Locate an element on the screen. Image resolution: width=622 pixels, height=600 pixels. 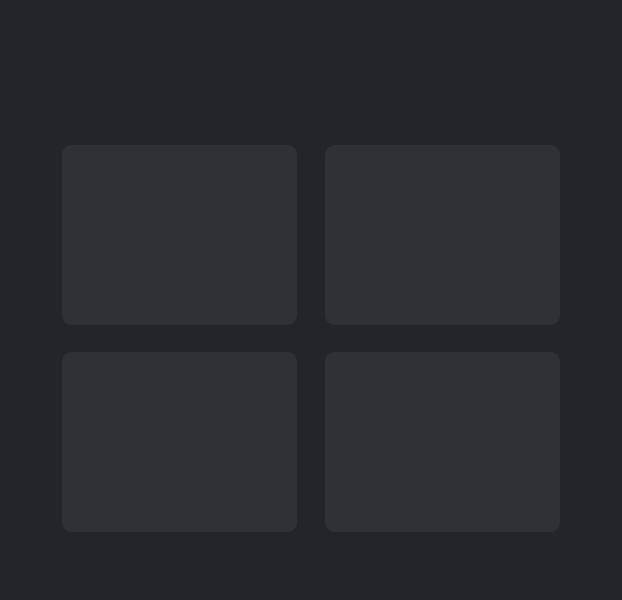
tile-top-left is located at coordinates (179, 235).